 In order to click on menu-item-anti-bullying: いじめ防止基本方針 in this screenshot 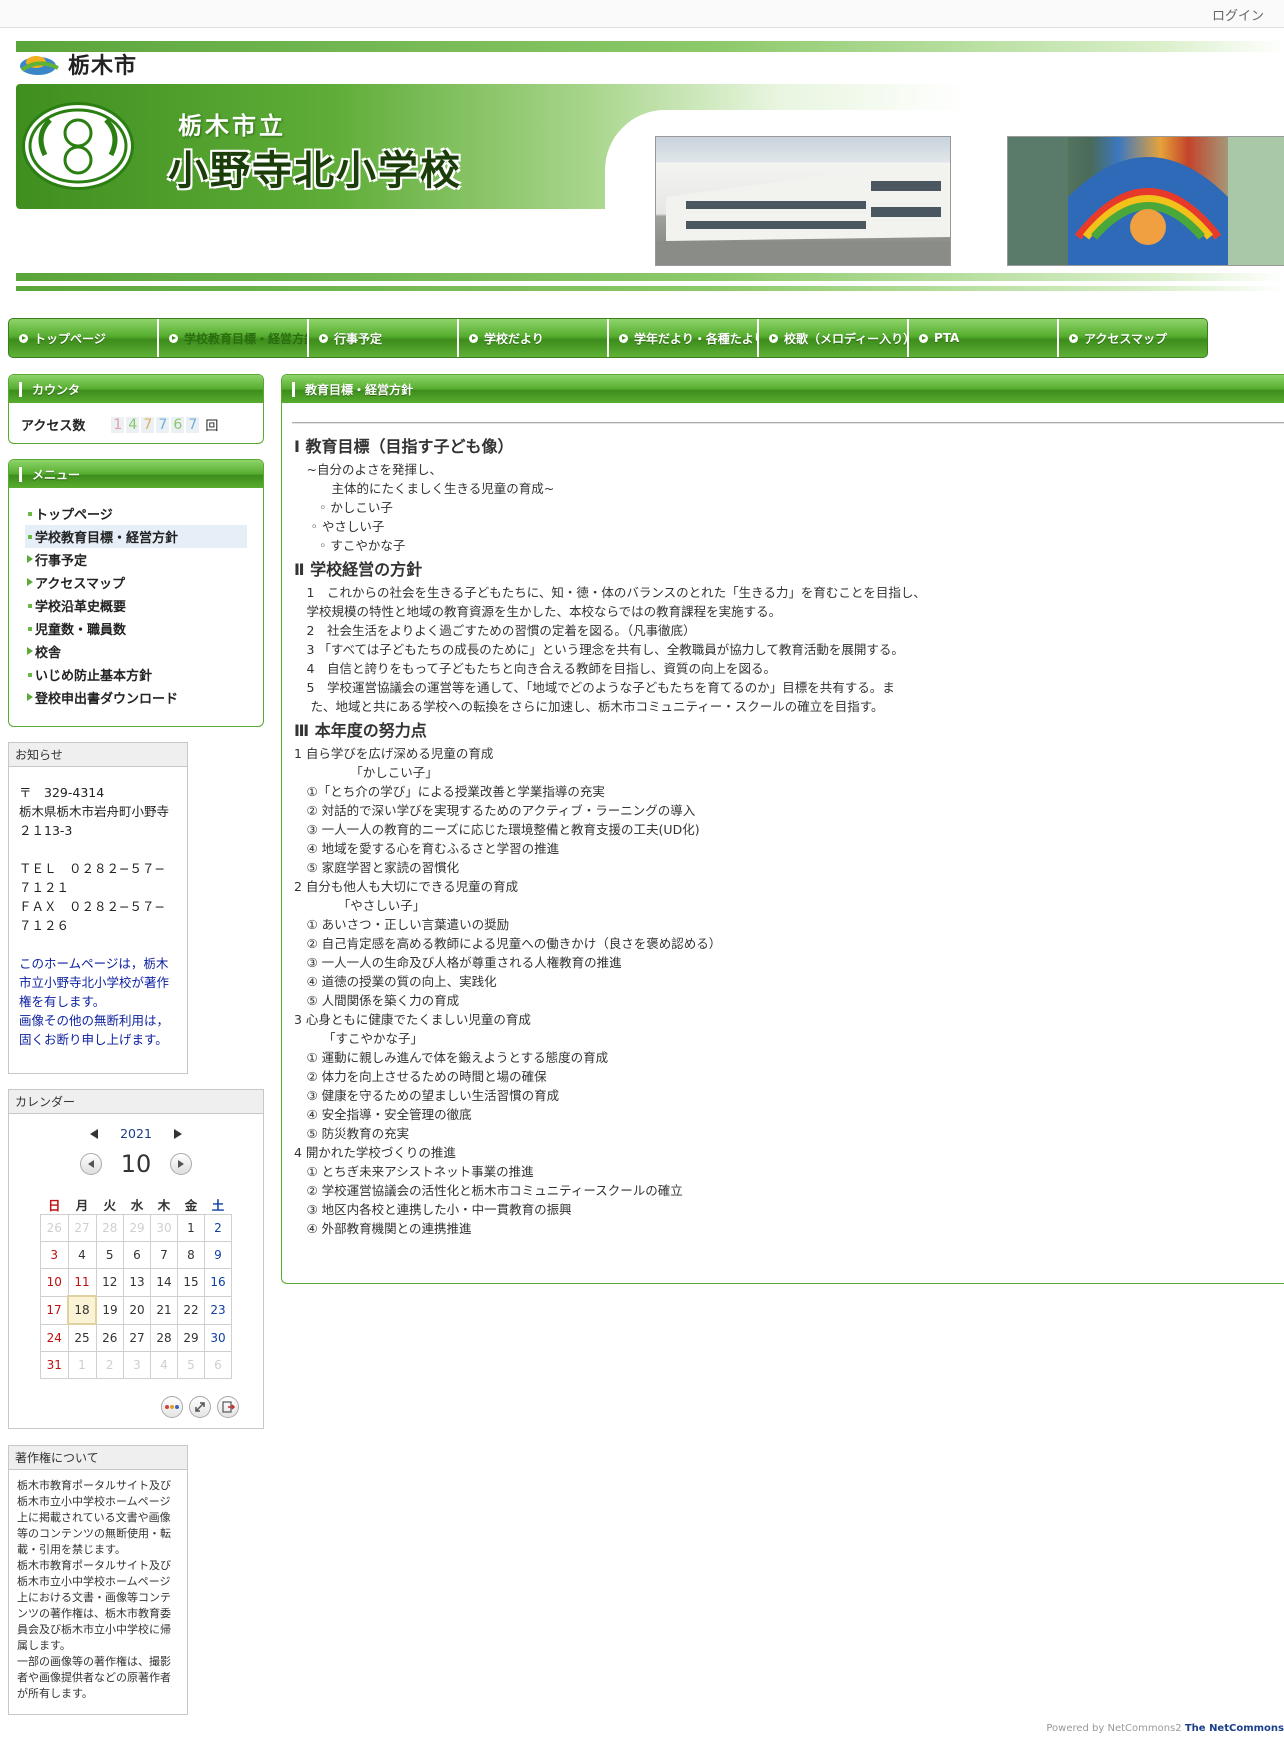, I will do `click(136, 674)`.